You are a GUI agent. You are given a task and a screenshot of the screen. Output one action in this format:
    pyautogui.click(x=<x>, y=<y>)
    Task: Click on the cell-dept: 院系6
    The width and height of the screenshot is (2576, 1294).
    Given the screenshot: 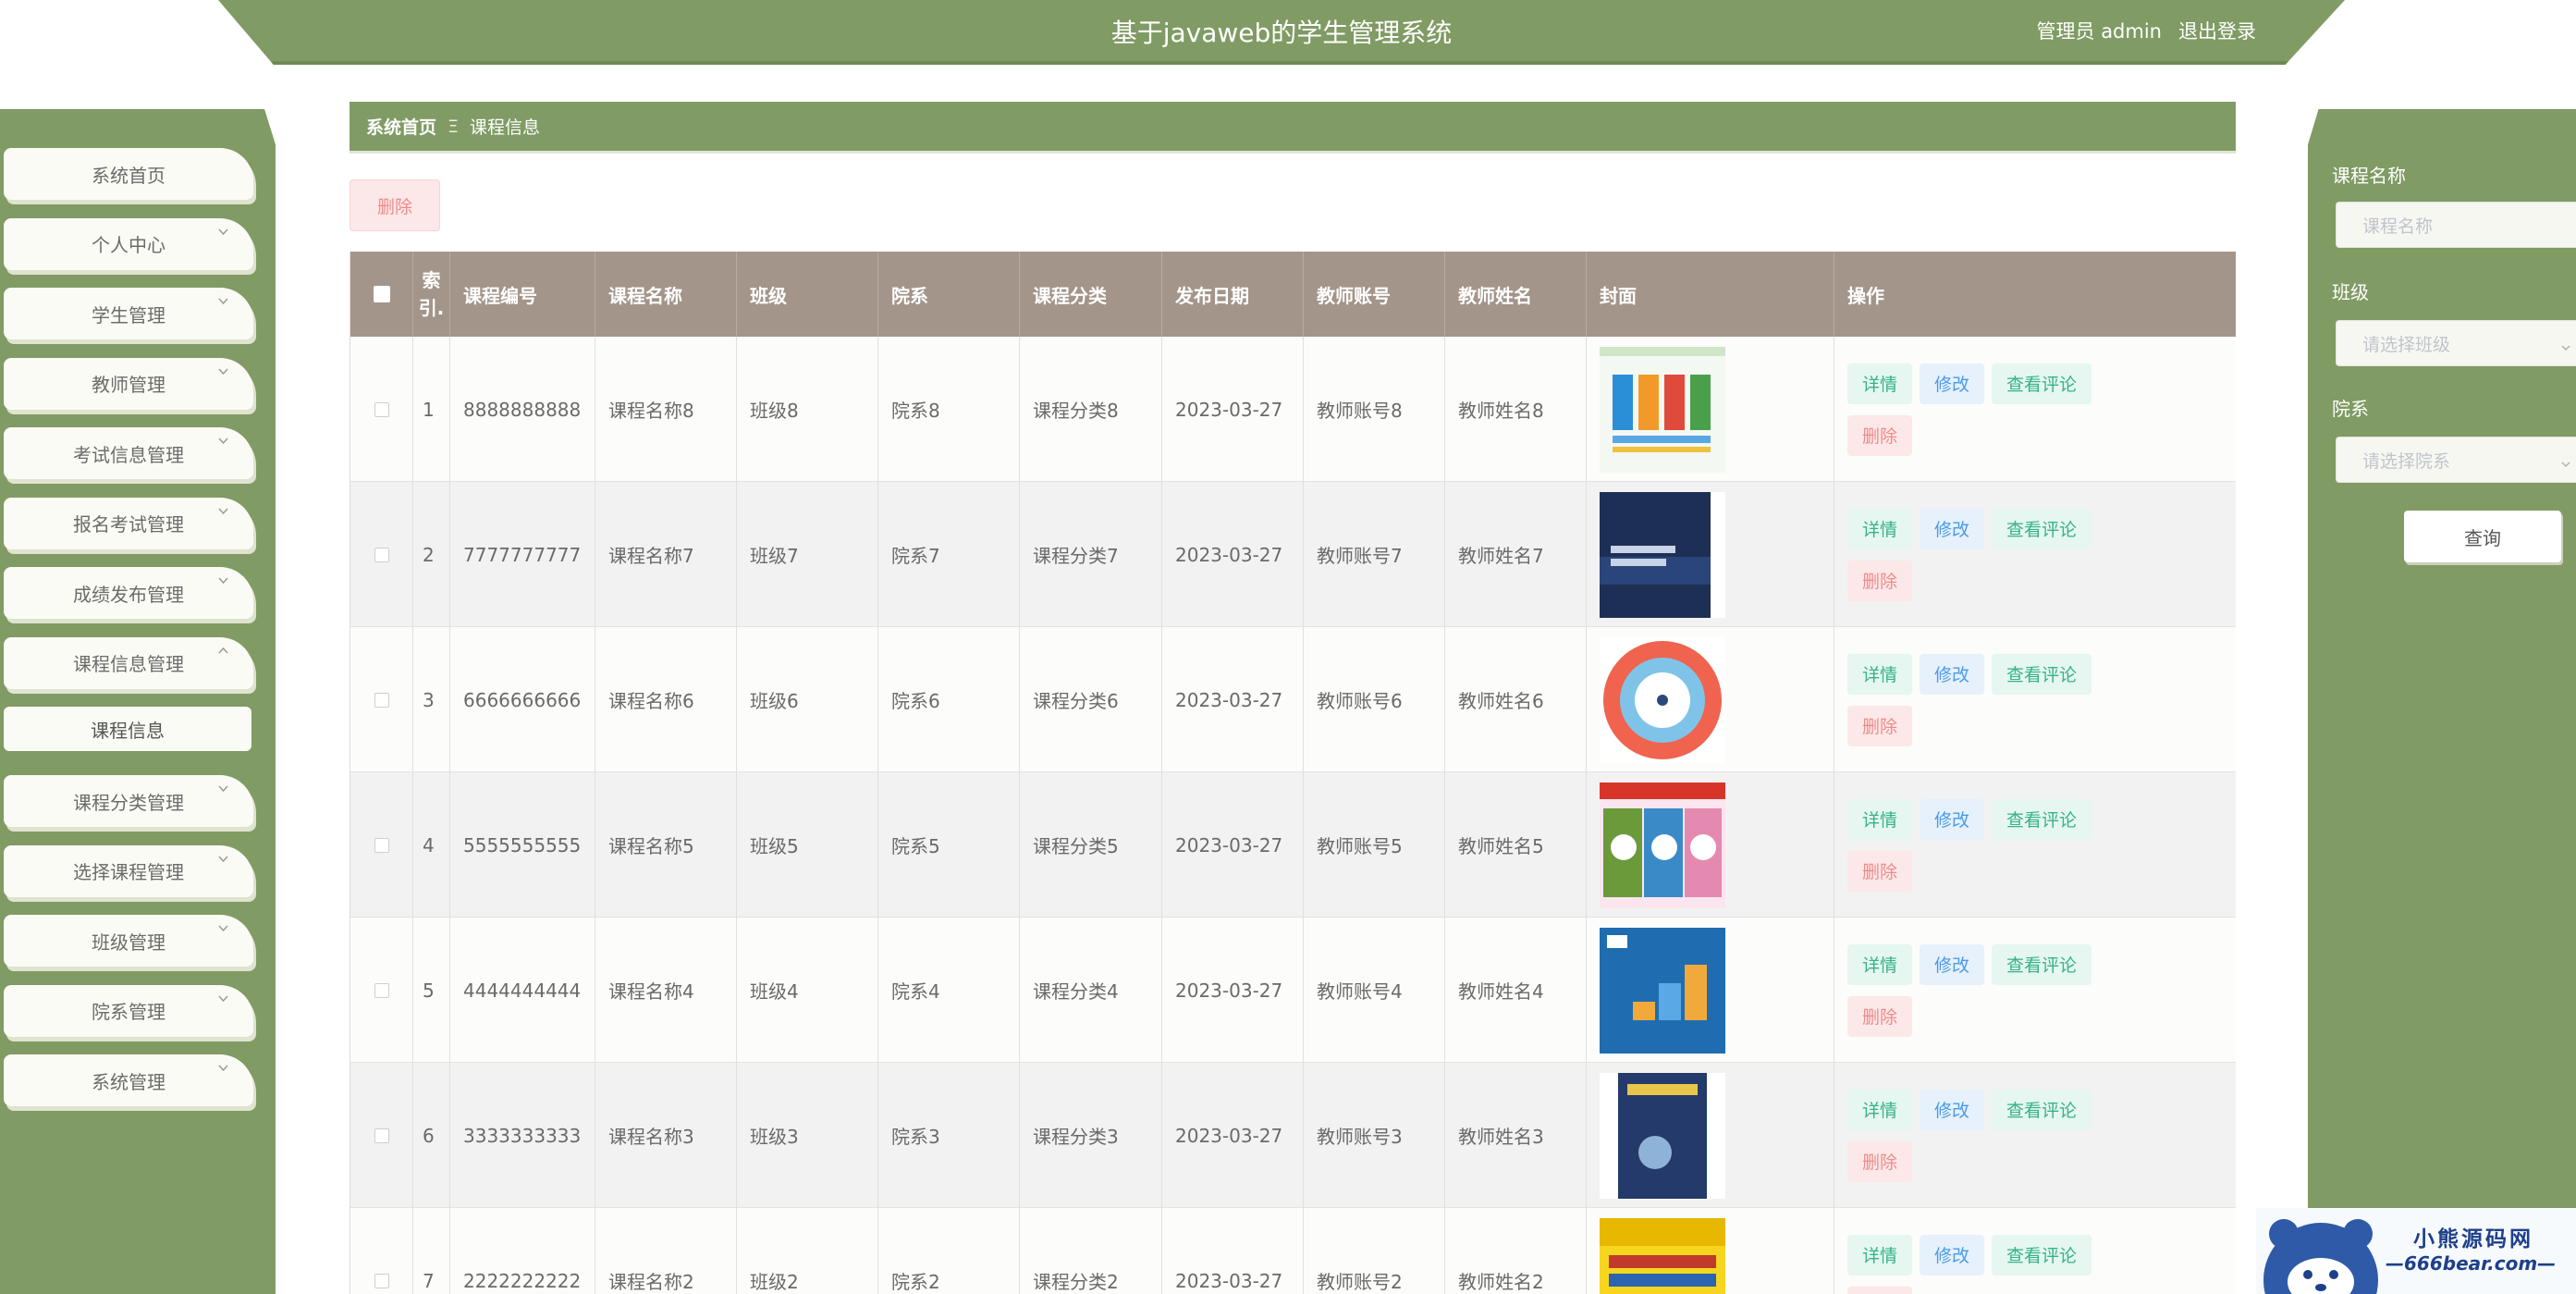 What is the action you would take?
    pyautogui.click(x=949, y=699)
    